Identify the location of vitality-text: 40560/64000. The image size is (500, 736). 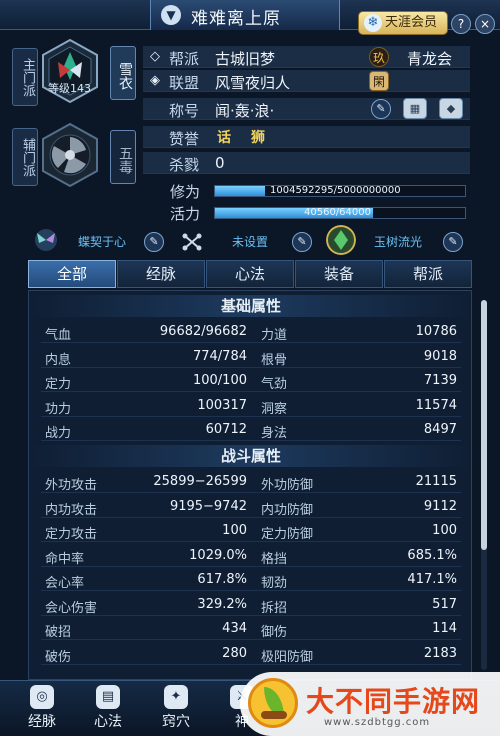
(337, 212).